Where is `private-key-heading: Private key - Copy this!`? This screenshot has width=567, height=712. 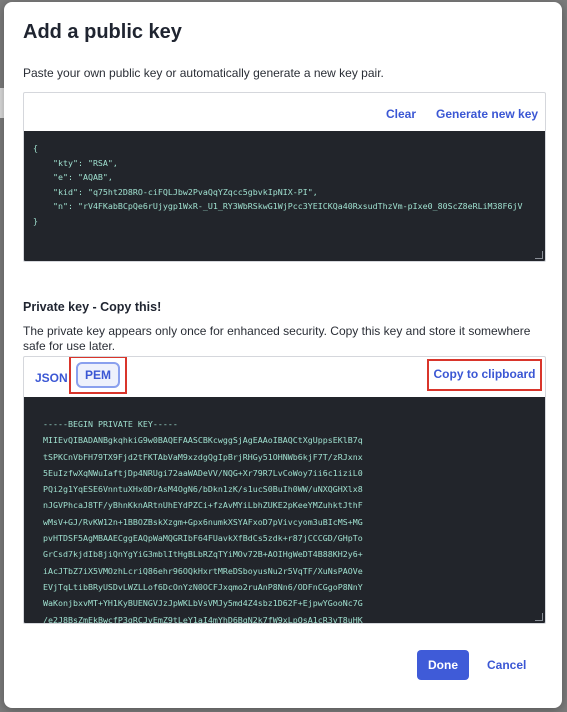 private-key-heading: Private key - Copy this! is located at coordinates (92, 307).